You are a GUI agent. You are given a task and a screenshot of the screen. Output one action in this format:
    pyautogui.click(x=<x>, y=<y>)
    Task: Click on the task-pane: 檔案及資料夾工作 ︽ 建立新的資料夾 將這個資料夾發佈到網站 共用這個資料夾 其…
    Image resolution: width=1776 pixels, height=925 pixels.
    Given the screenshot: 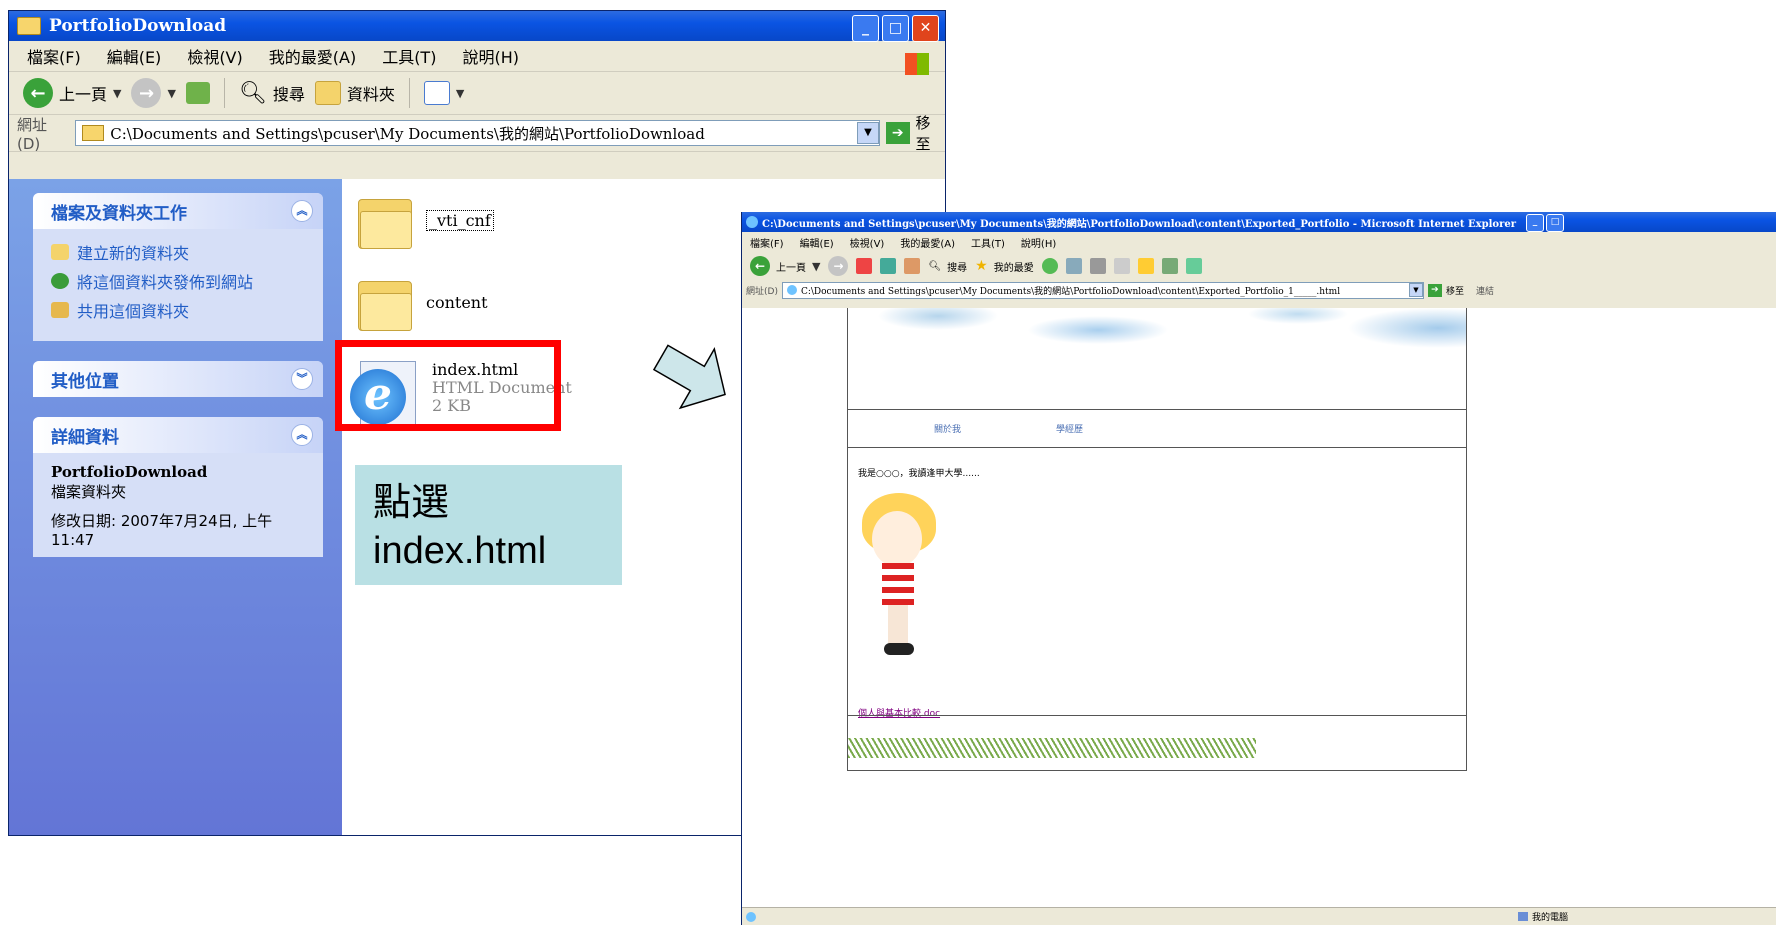 What is the action you would take?
    pyautogui.click(x=175, y=507)
    